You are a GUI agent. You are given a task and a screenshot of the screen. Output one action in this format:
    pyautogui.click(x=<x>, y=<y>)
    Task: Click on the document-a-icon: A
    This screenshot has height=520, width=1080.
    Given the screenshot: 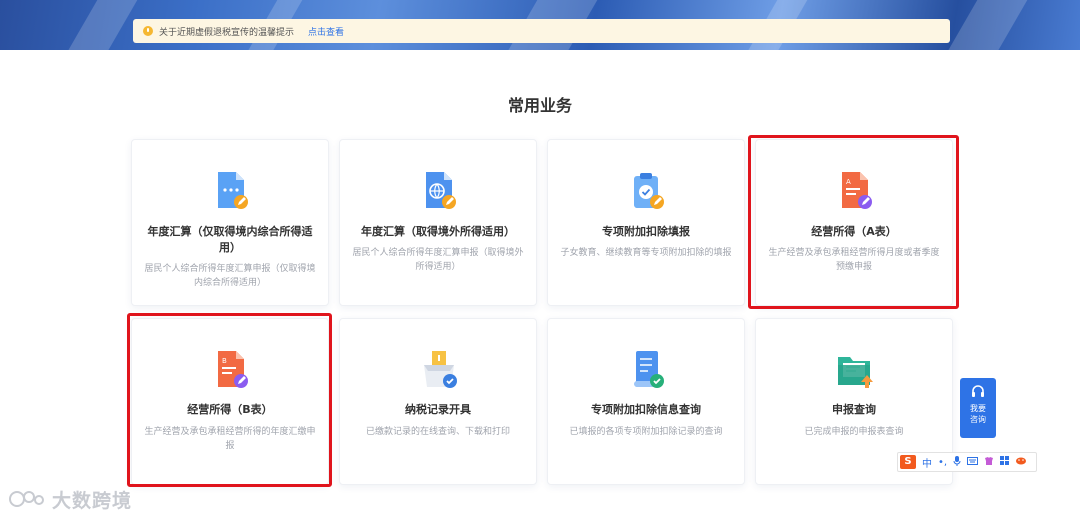 What is the action you would take?
    pyautogui.click(x=855, y=192)
    